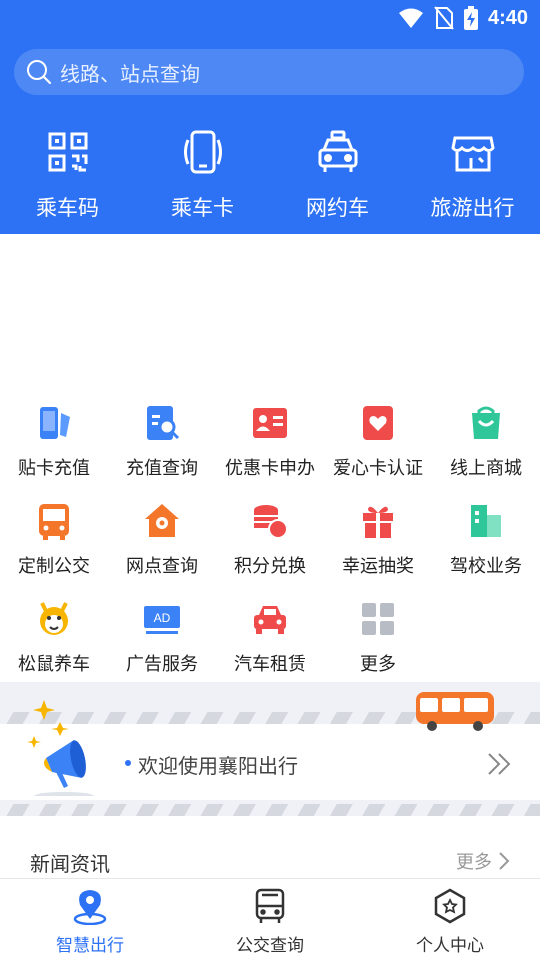 The image size is (540, 960). I want to click on quick-action-ride-card: 乘车卡, so click(202, 175).